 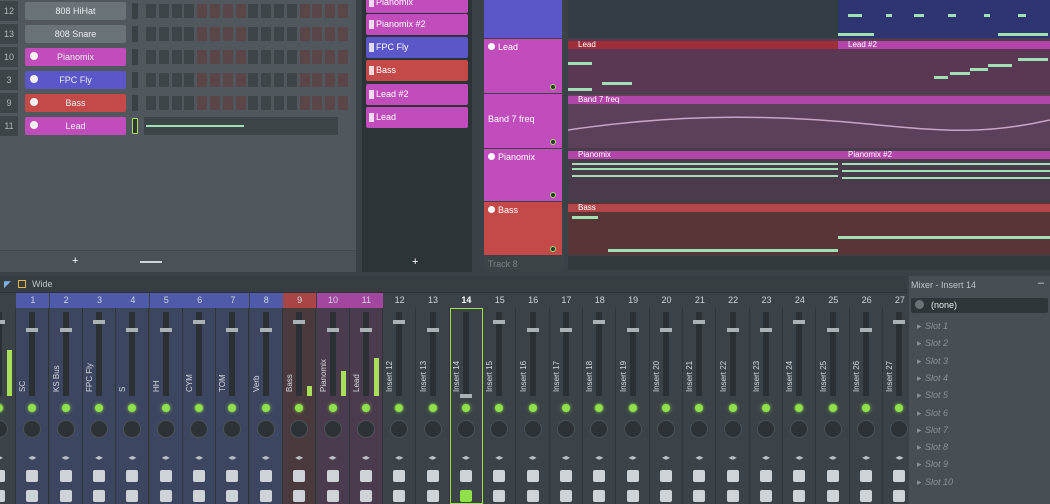 I want to click on minimize-icon: –, so click(x=1041, y=283).